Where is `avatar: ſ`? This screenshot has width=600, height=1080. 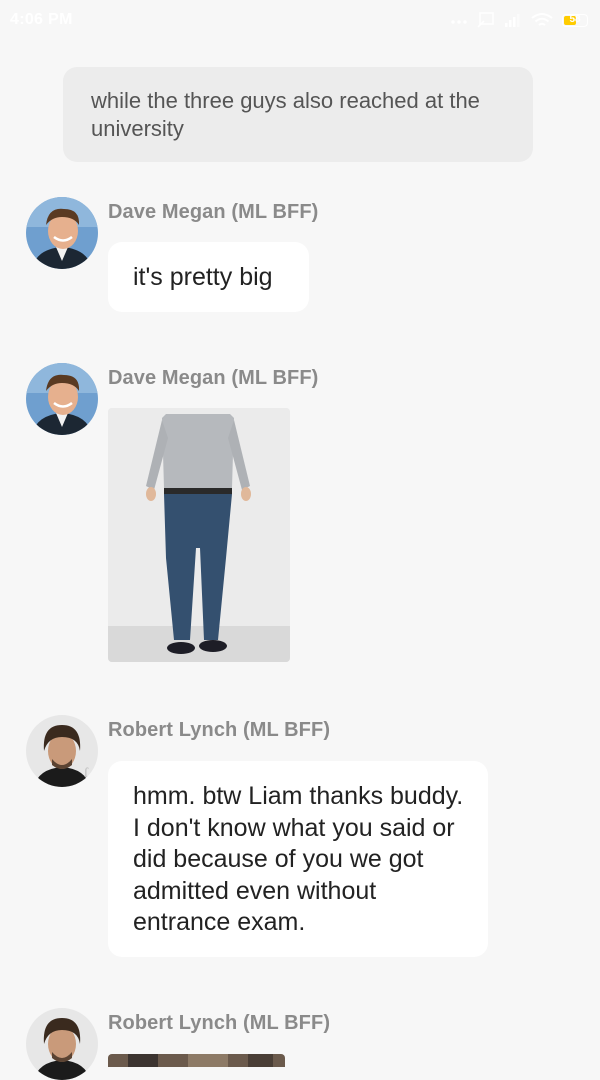 avatar: ſ is located at coordinates (62, 751).